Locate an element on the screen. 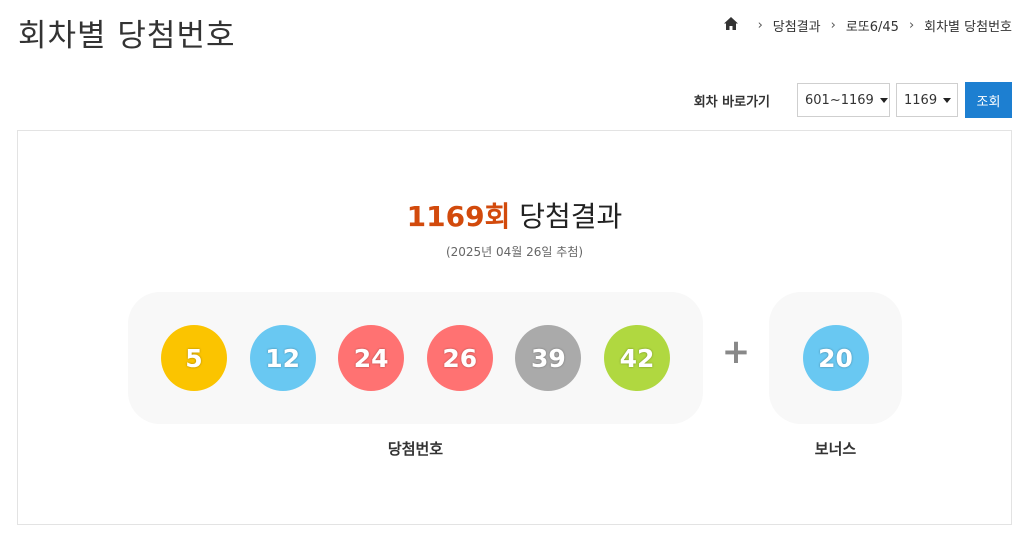 This screenshot has height=537, width=1024. round-navigation: 회차 바로가기 601~1169 1169 조회 is located at coordinates (853, 100).